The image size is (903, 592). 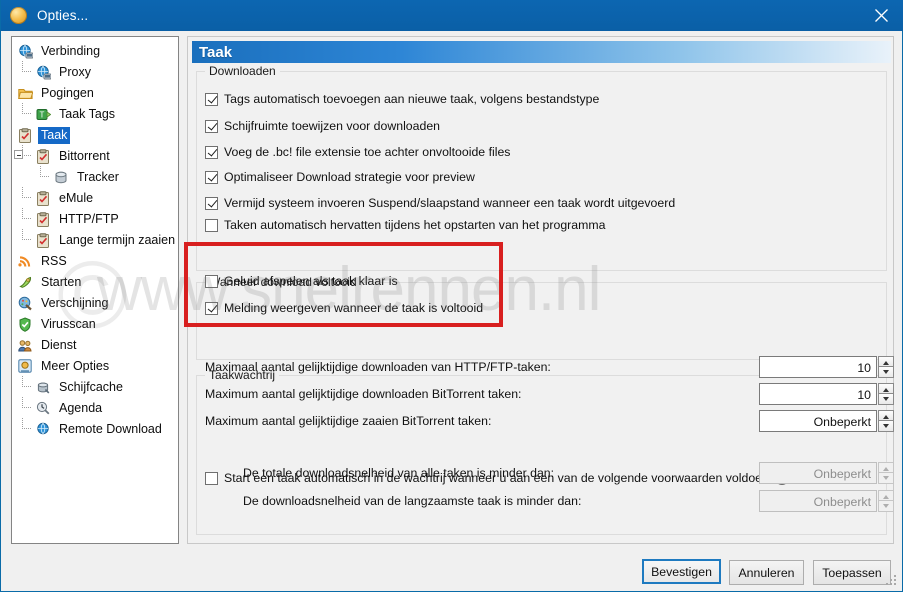 What do you see at coordinates (95, 429) in the screenshot?
I see `sidebar-item-remote-download: Remote Download` at bounding box center [95, 429].